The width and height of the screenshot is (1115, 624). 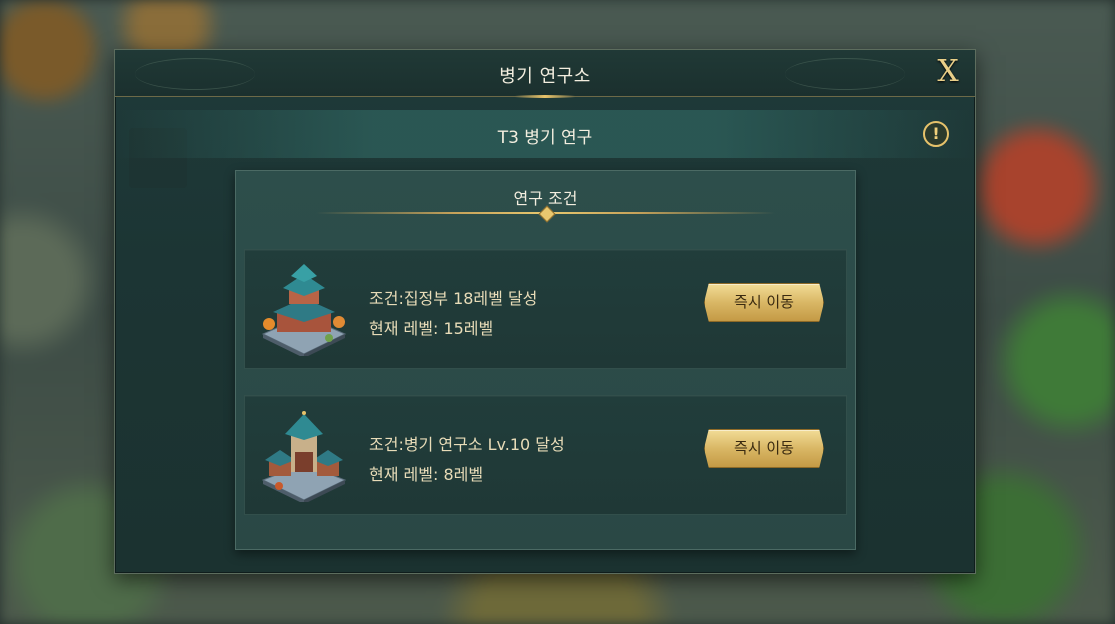 What do you see at coordinates (453, 298) in the screenshot?
I see `condition-text: 조건:집정부 18레벨 달성` at bounding box center [453, 298].